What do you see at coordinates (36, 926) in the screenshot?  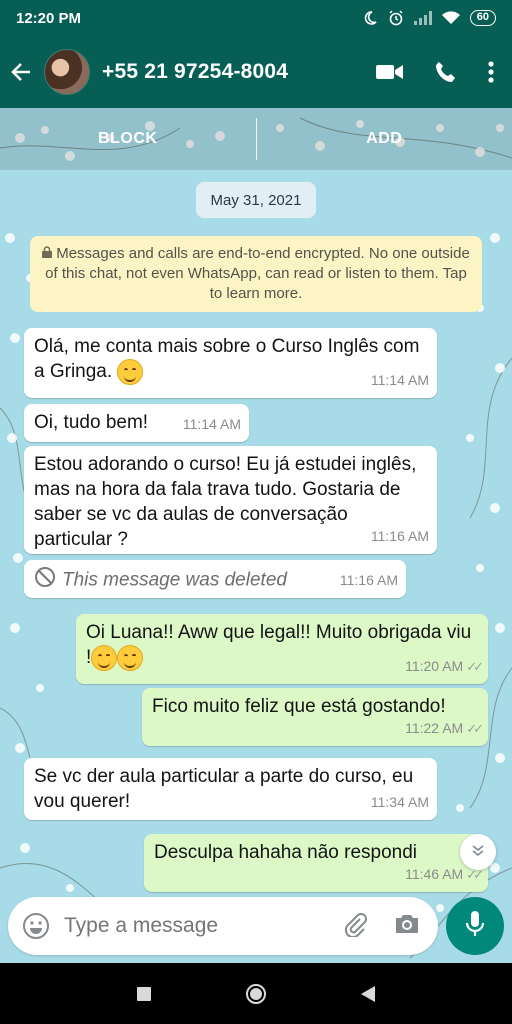 I see `emoji-icon` at bounding box center [36, 926].